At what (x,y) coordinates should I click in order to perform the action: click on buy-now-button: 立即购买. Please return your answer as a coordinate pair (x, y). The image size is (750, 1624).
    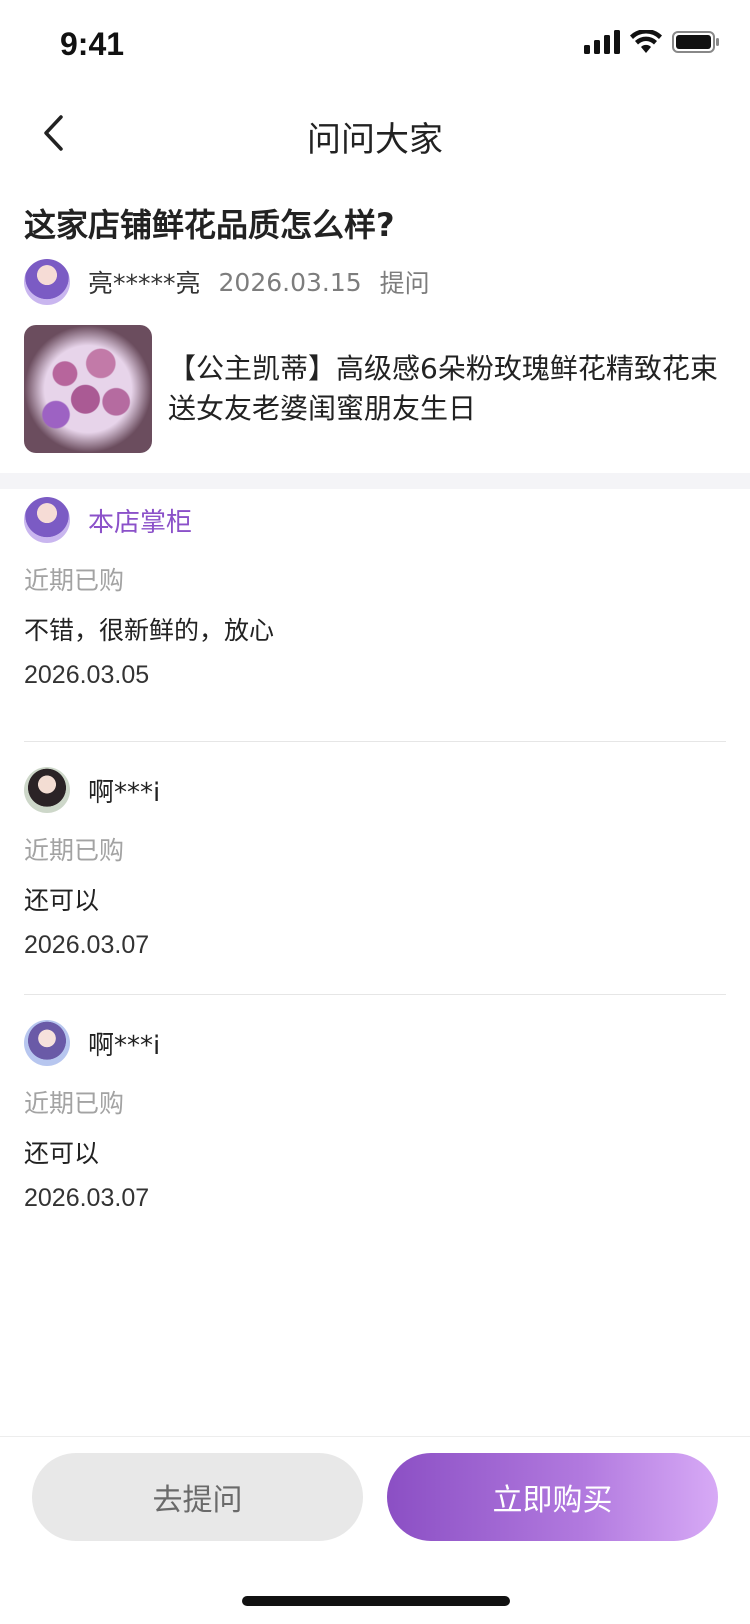
    Looking at the image, I should click on (552, 1497).